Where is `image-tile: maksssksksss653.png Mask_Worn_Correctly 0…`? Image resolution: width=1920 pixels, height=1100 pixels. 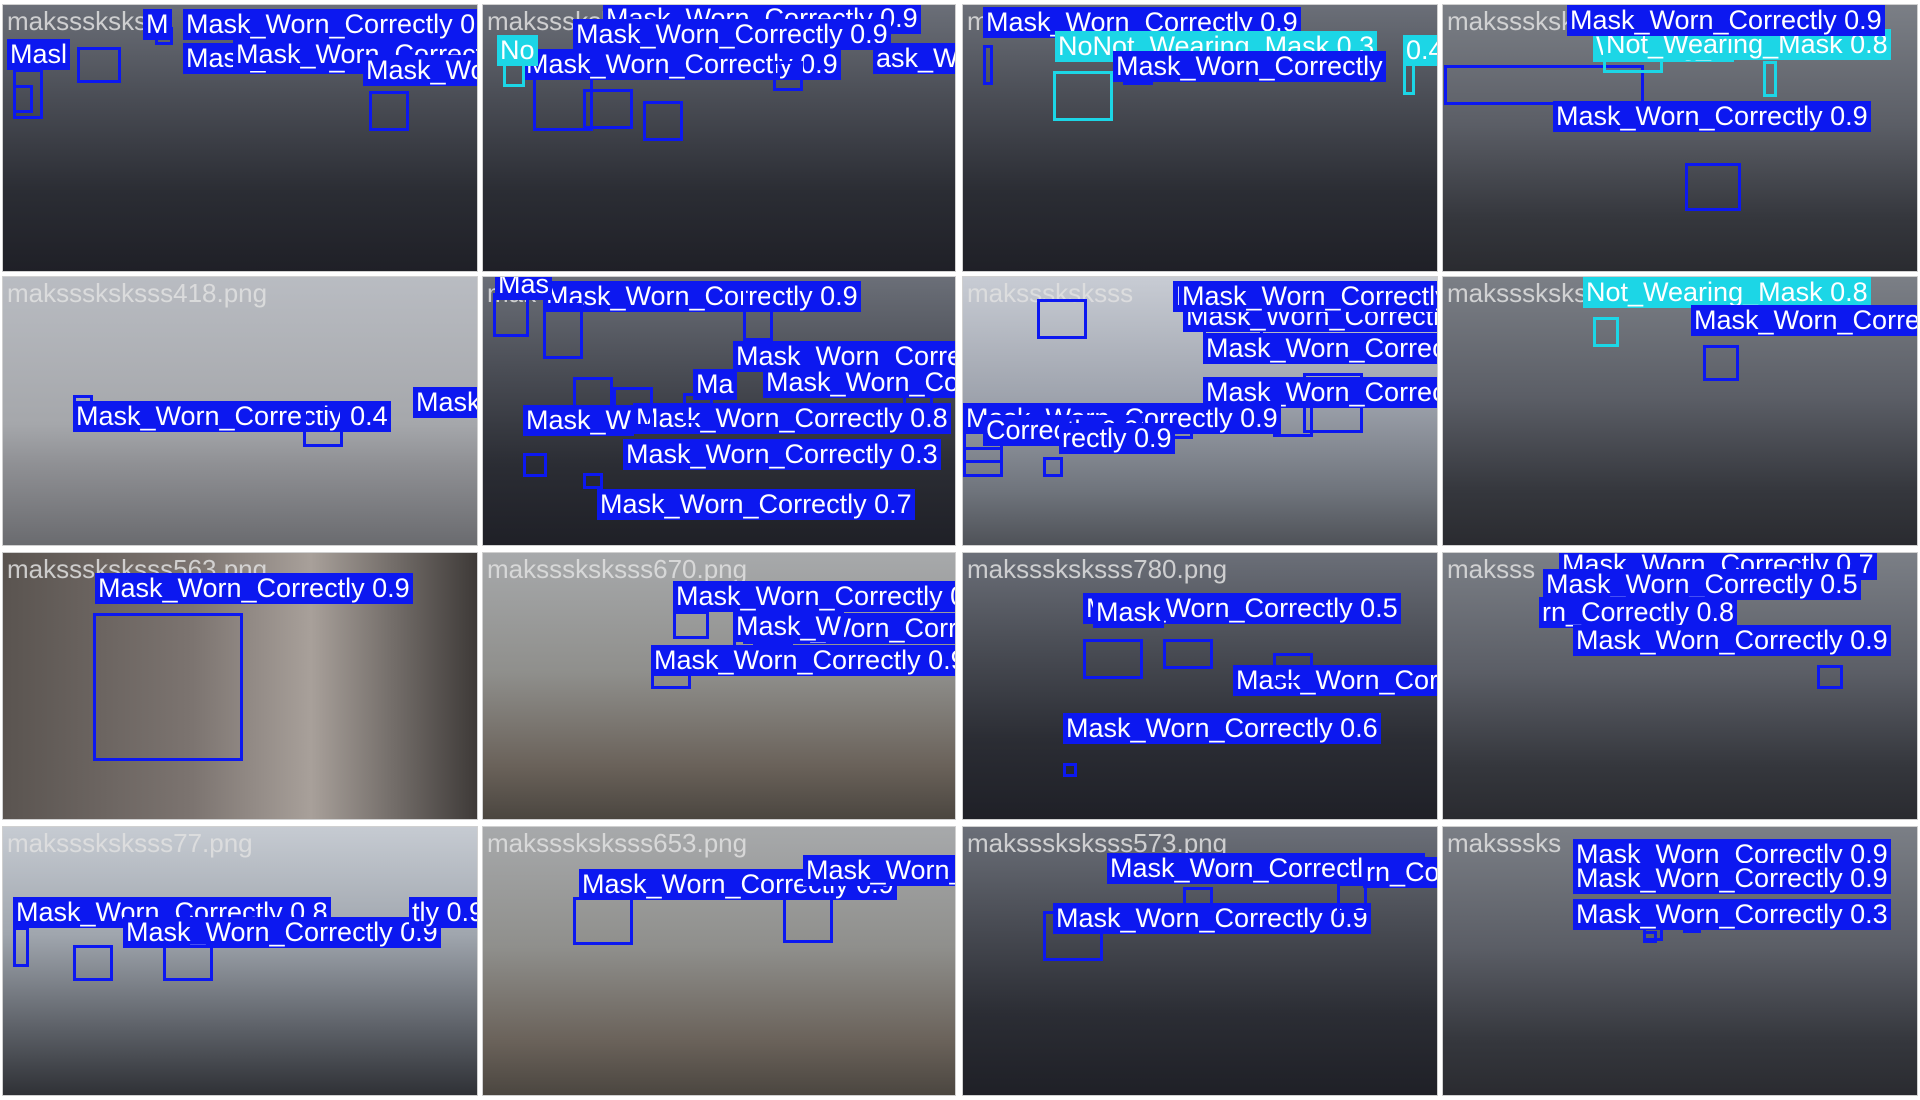 image-tile: maksssksksss653.png Mask_Worn_Correctly 0… is located at coordinates (719, 961).